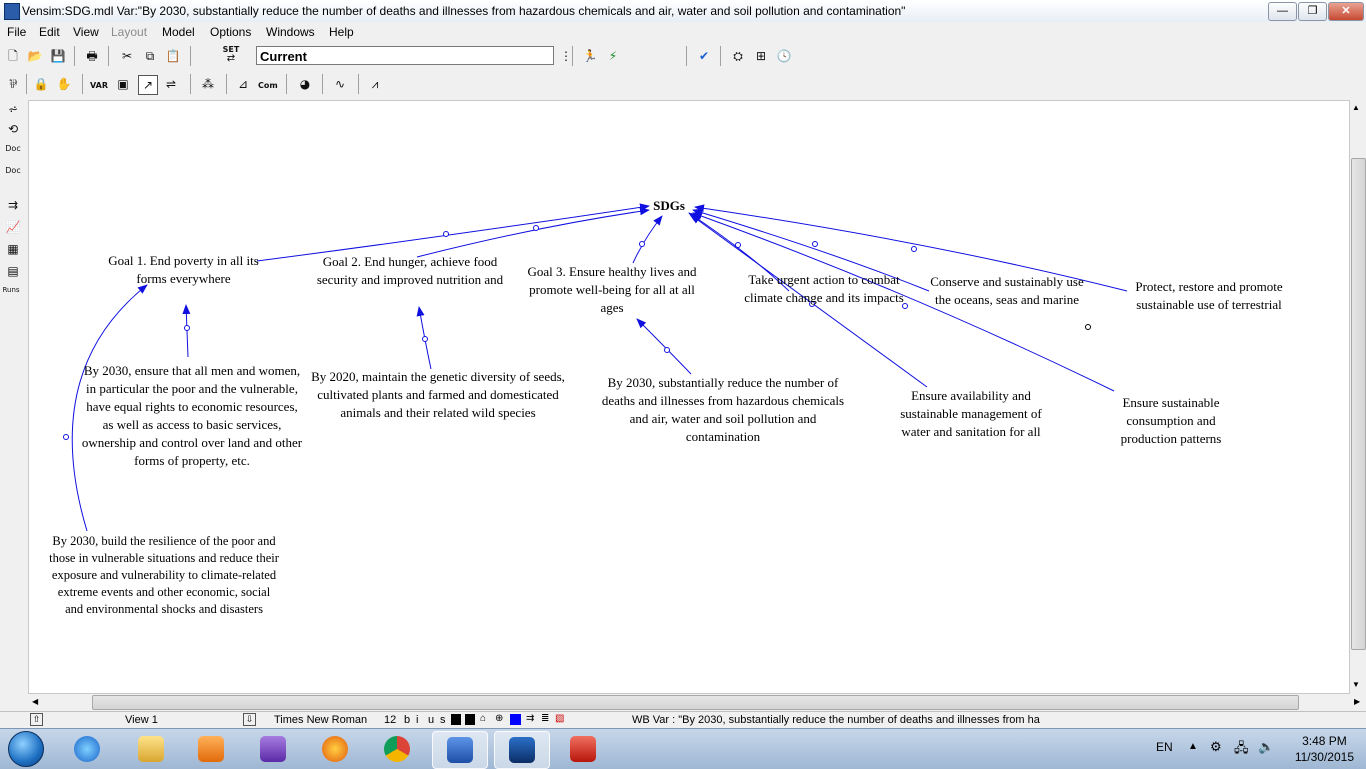 Image resolution: width=1366 pixels, height=769 pixels. Describe the element at coordinates (35, 701) in the screenshot. I see `scroll-left-icon: ◀` at that location.